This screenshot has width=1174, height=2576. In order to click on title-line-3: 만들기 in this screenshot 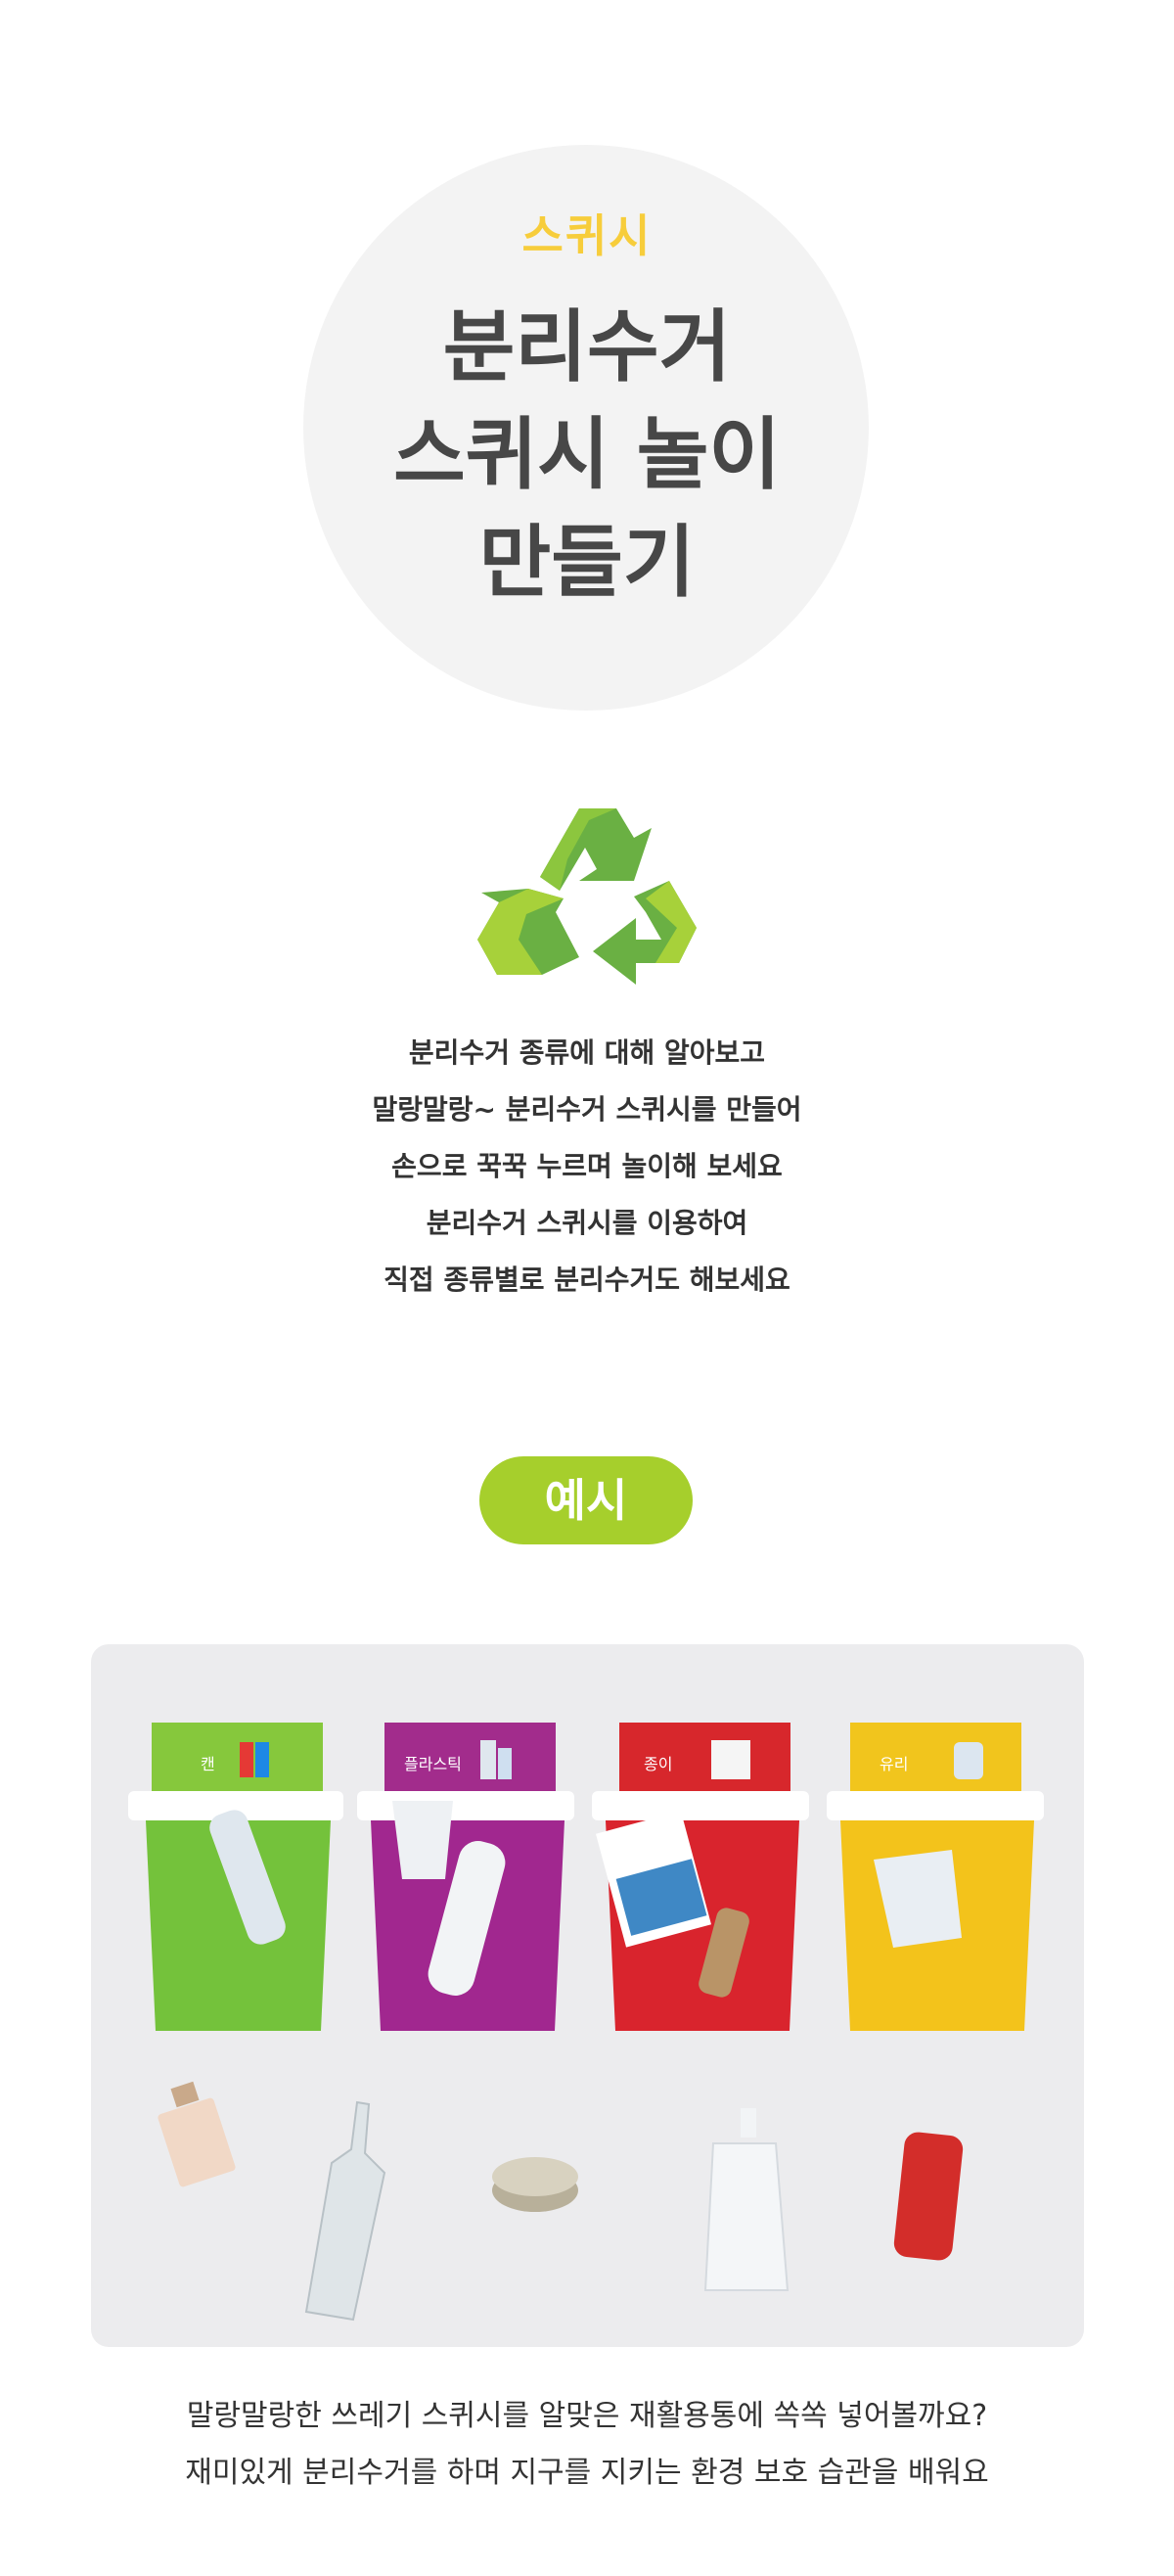, I will do `click(587, 562)`.